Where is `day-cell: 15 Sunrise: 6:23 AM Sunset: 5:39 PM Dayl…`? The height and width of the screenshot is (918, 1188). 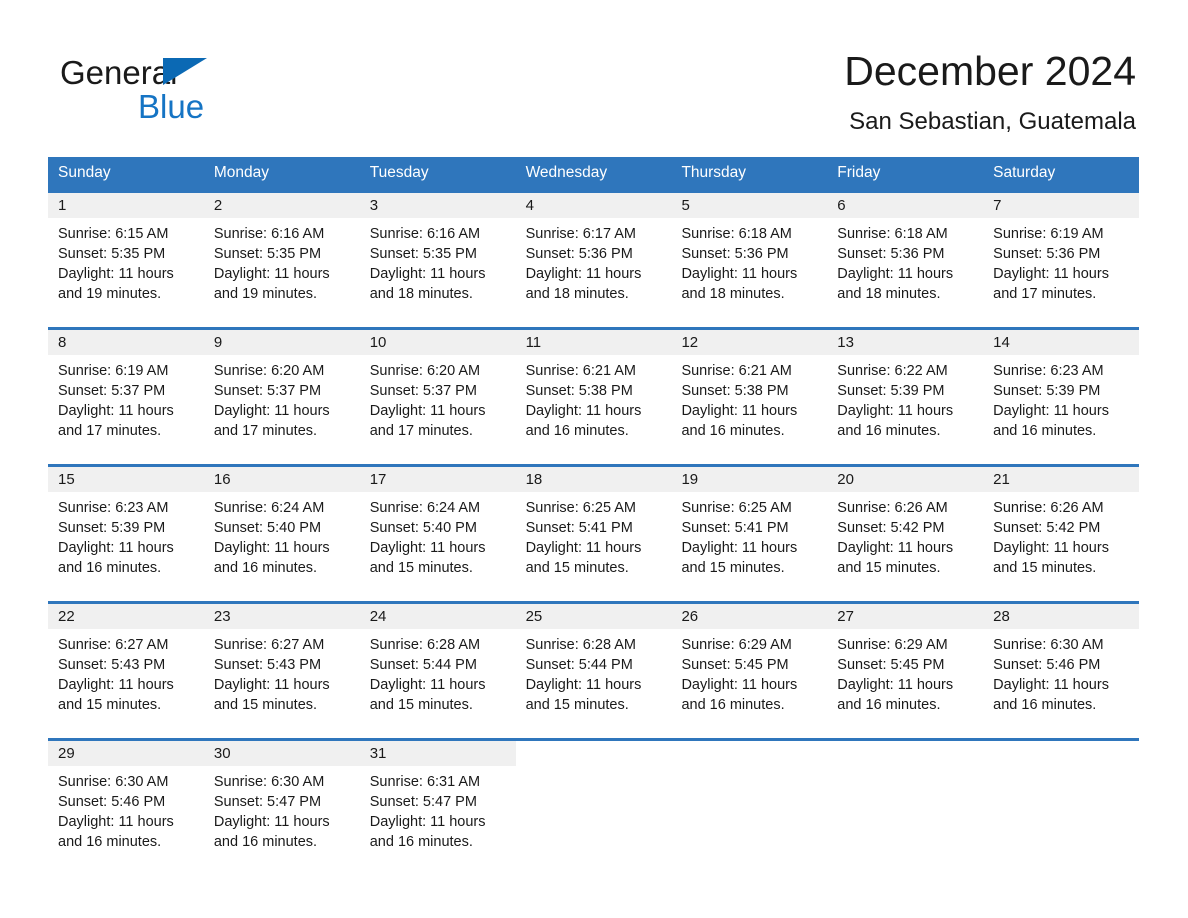 day-cell: 15 Sunrise: 6:23 AM Sunset: 5:39 PM Dayl… is located at coordinates (126, 534).